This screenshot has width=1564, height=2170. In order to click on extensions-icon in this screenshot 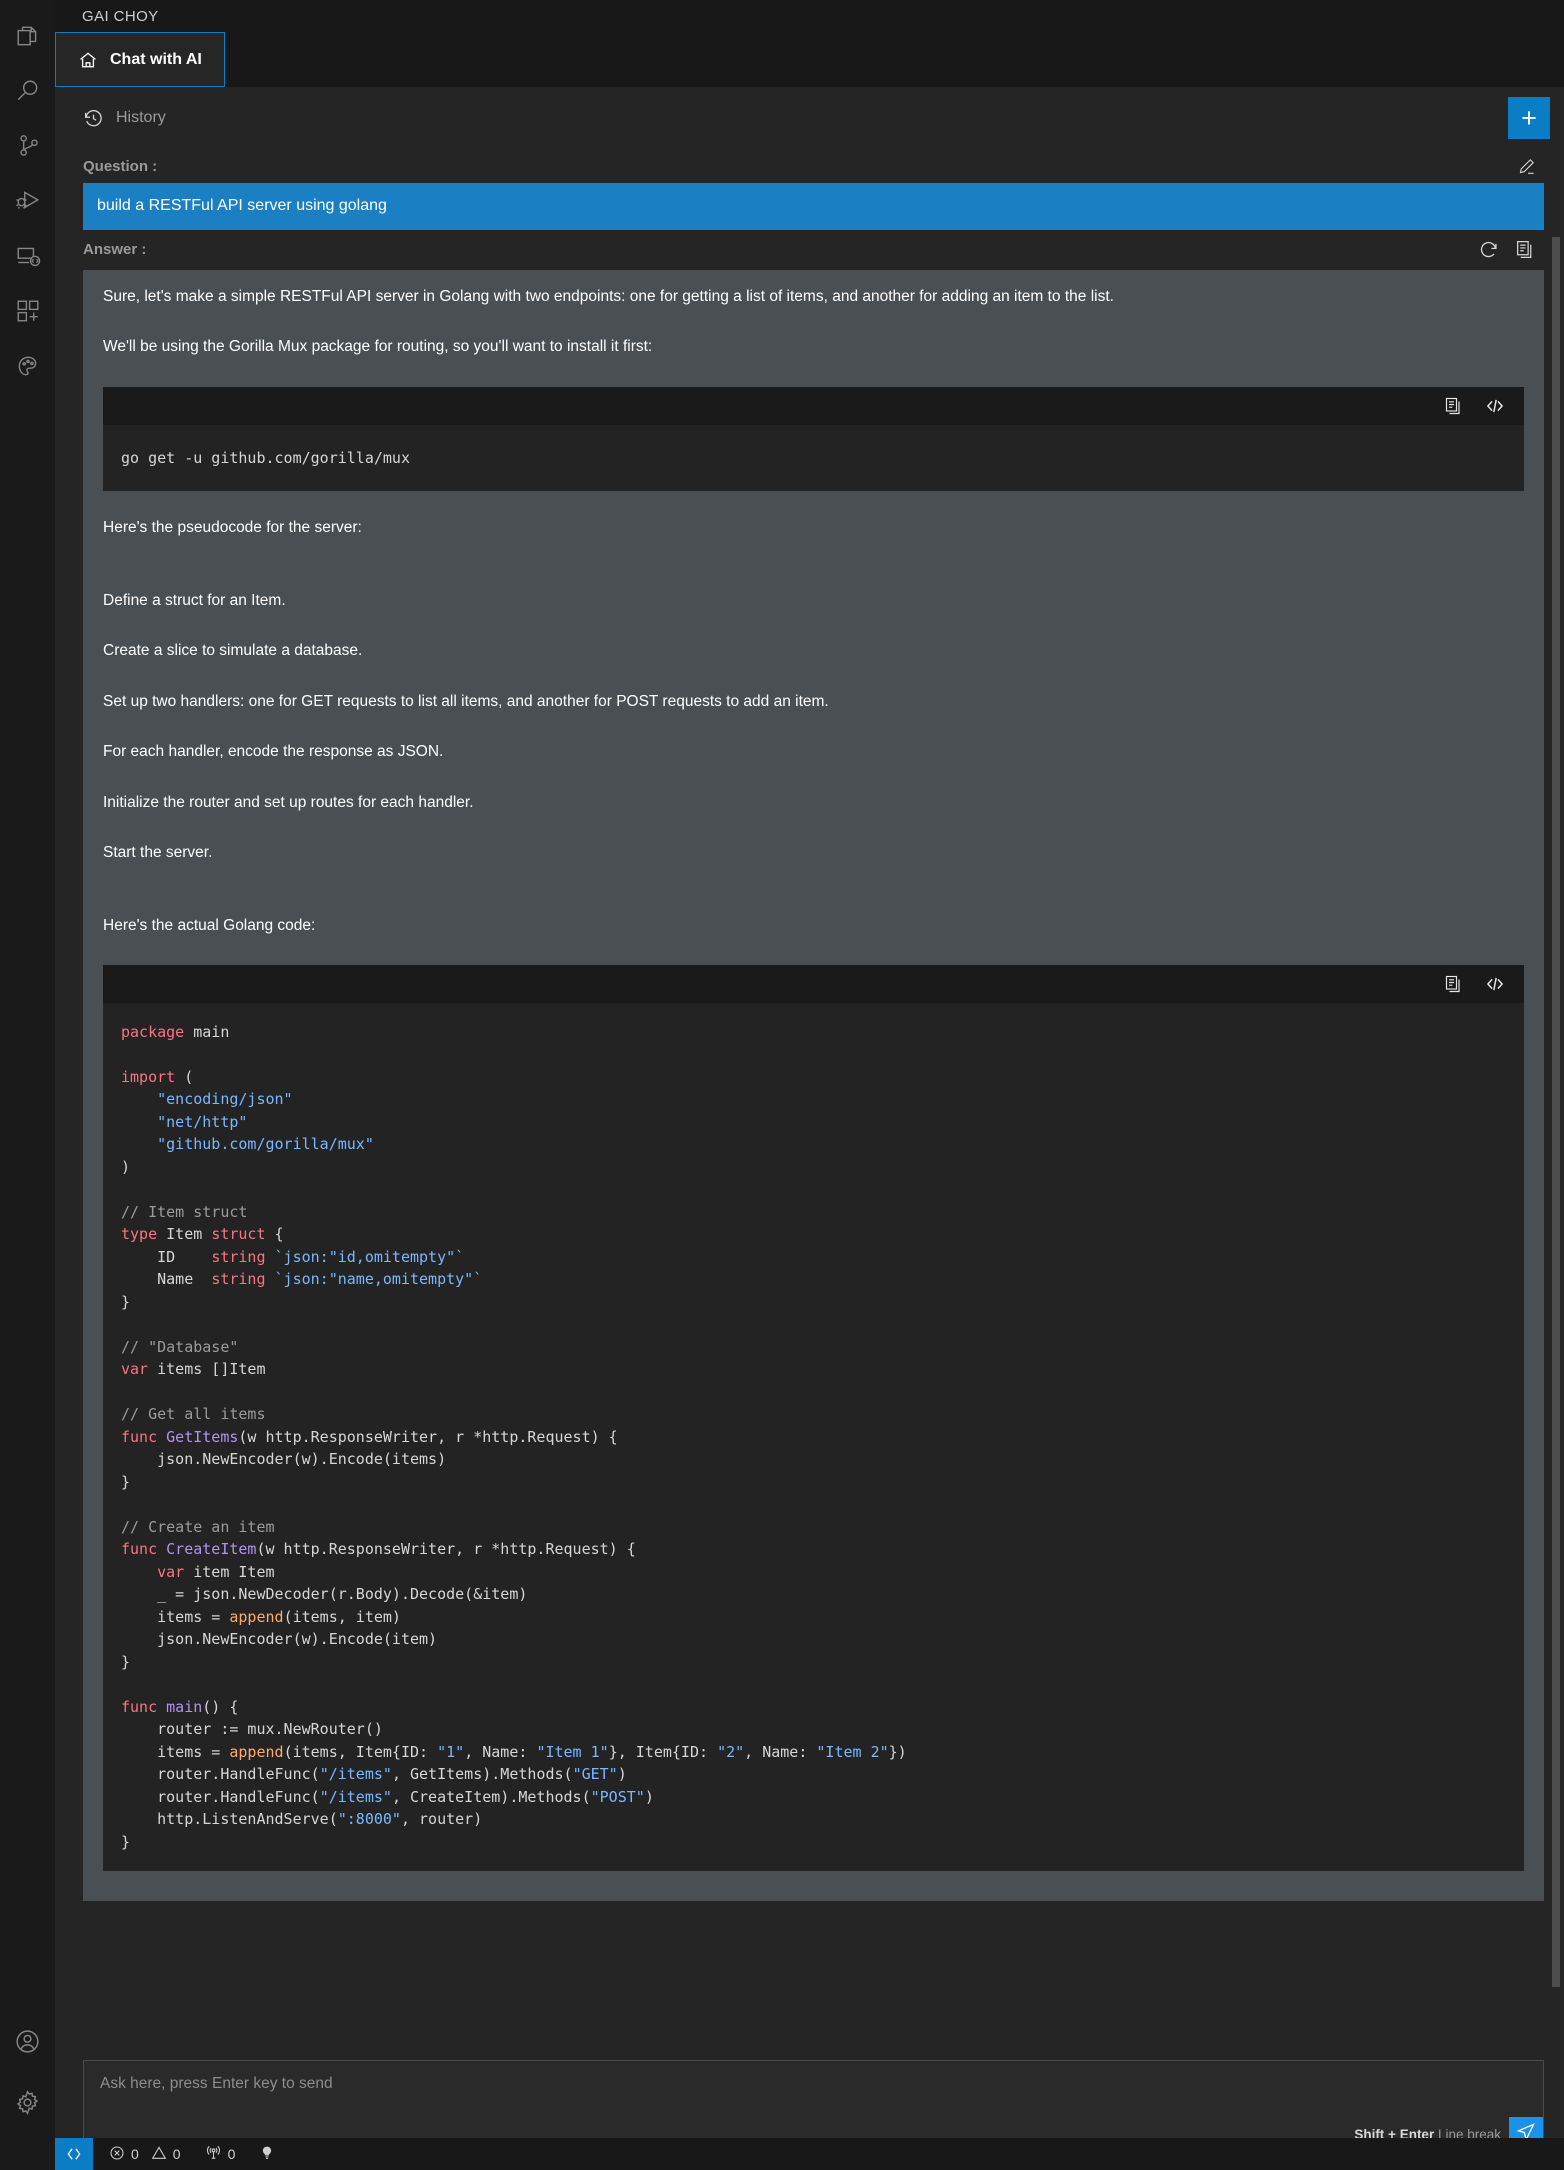, I will do `click(27, 310)`.